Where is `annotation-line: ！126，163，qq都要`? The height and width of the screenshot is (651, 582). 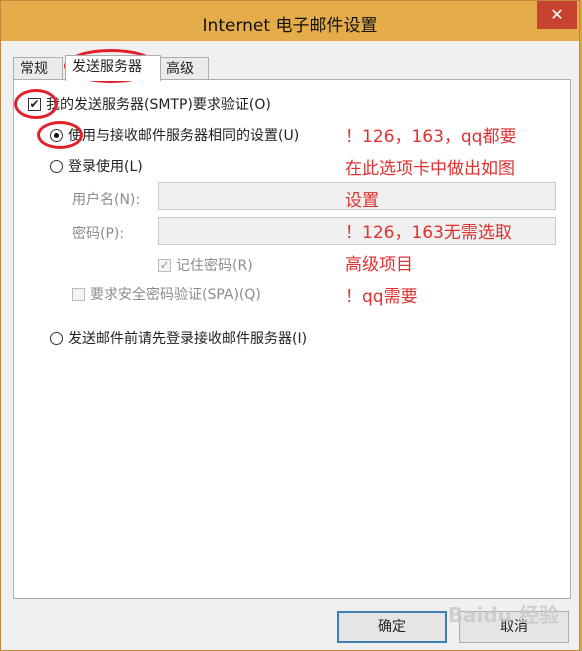
annotation-line: ！126，163，qq都要 is located at coordinates (431, 137).